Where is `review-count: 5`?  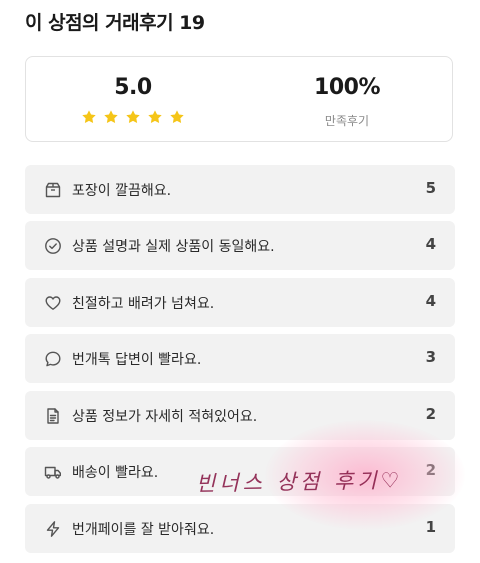 review-count: 5 is located at coordinates (430, 188).